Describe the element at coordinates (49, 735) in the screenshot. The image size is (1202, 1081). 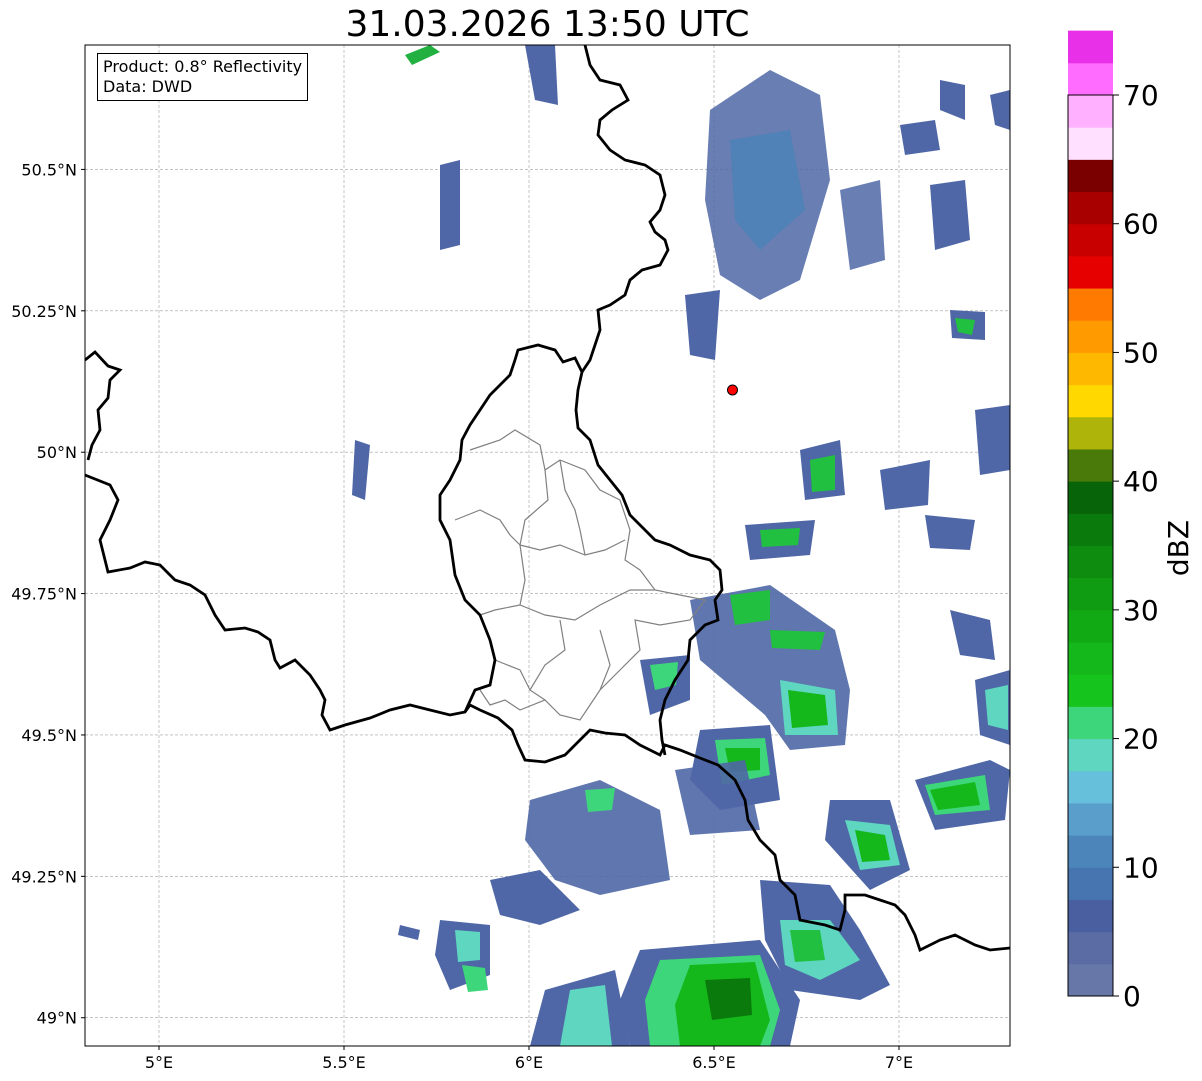
I see `lat-tick-label: 49.5°N` at that location.